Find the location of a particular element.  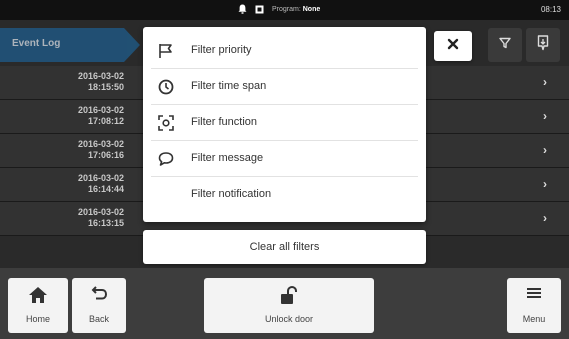

status-bar: Program: None 08:13 is located at coordinates (284, 10).